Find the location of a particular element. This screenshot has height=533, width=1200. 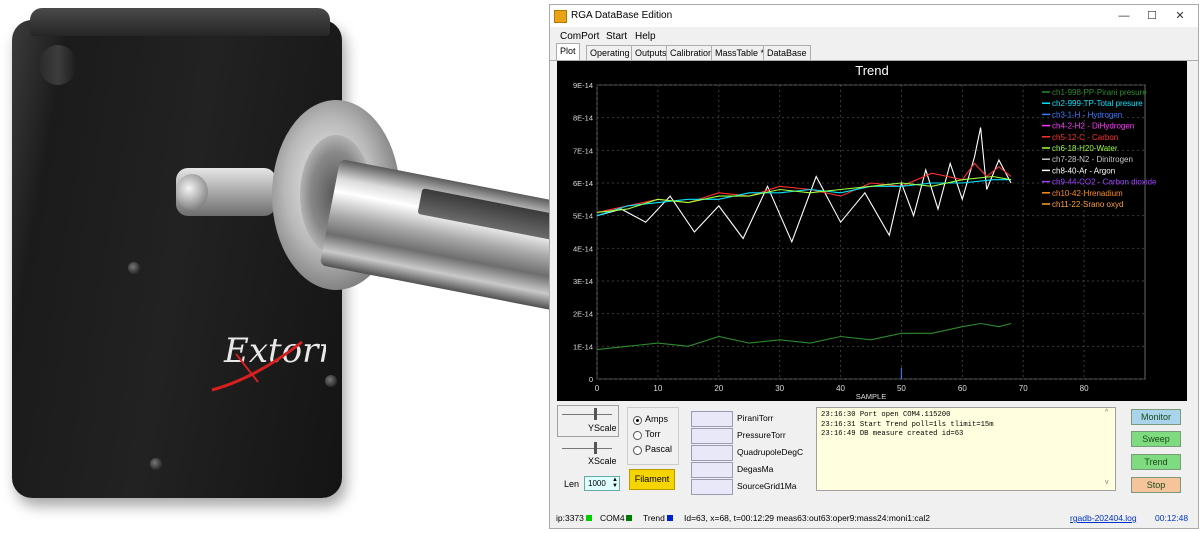

log-file-link: rgadb-202404.log is located at coordinates (1103, 518).